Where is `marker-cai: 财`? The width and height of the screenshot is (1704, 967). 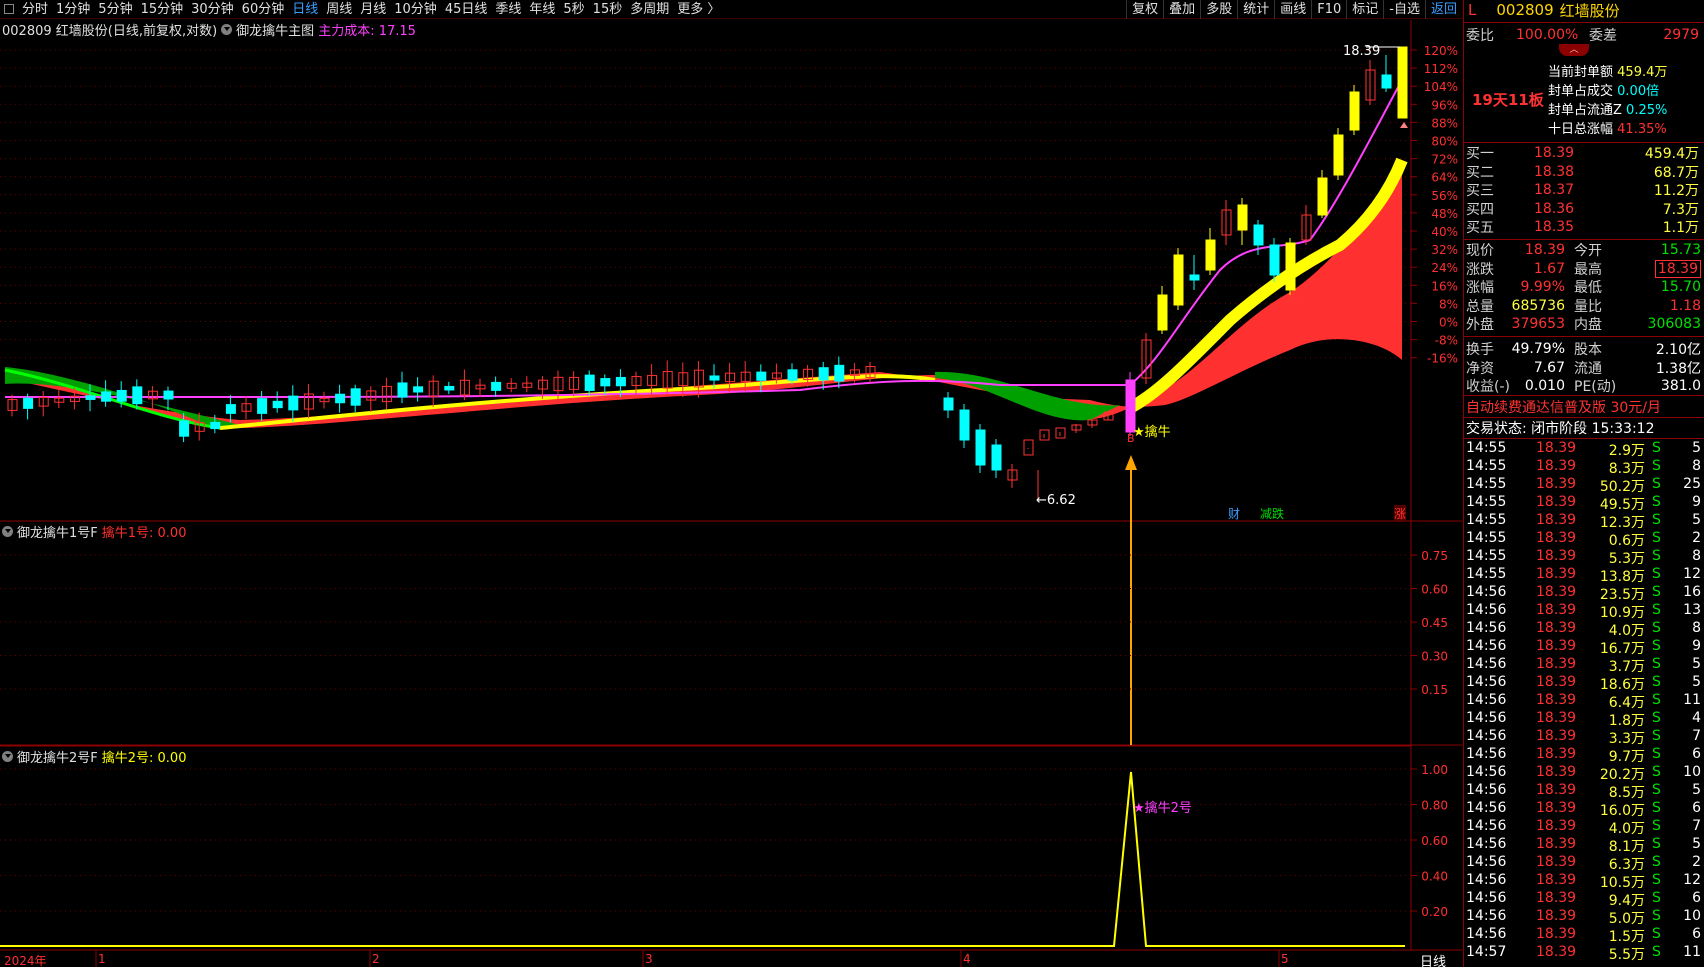 marker-cai: 财 is located at coordinates (1234, 513).